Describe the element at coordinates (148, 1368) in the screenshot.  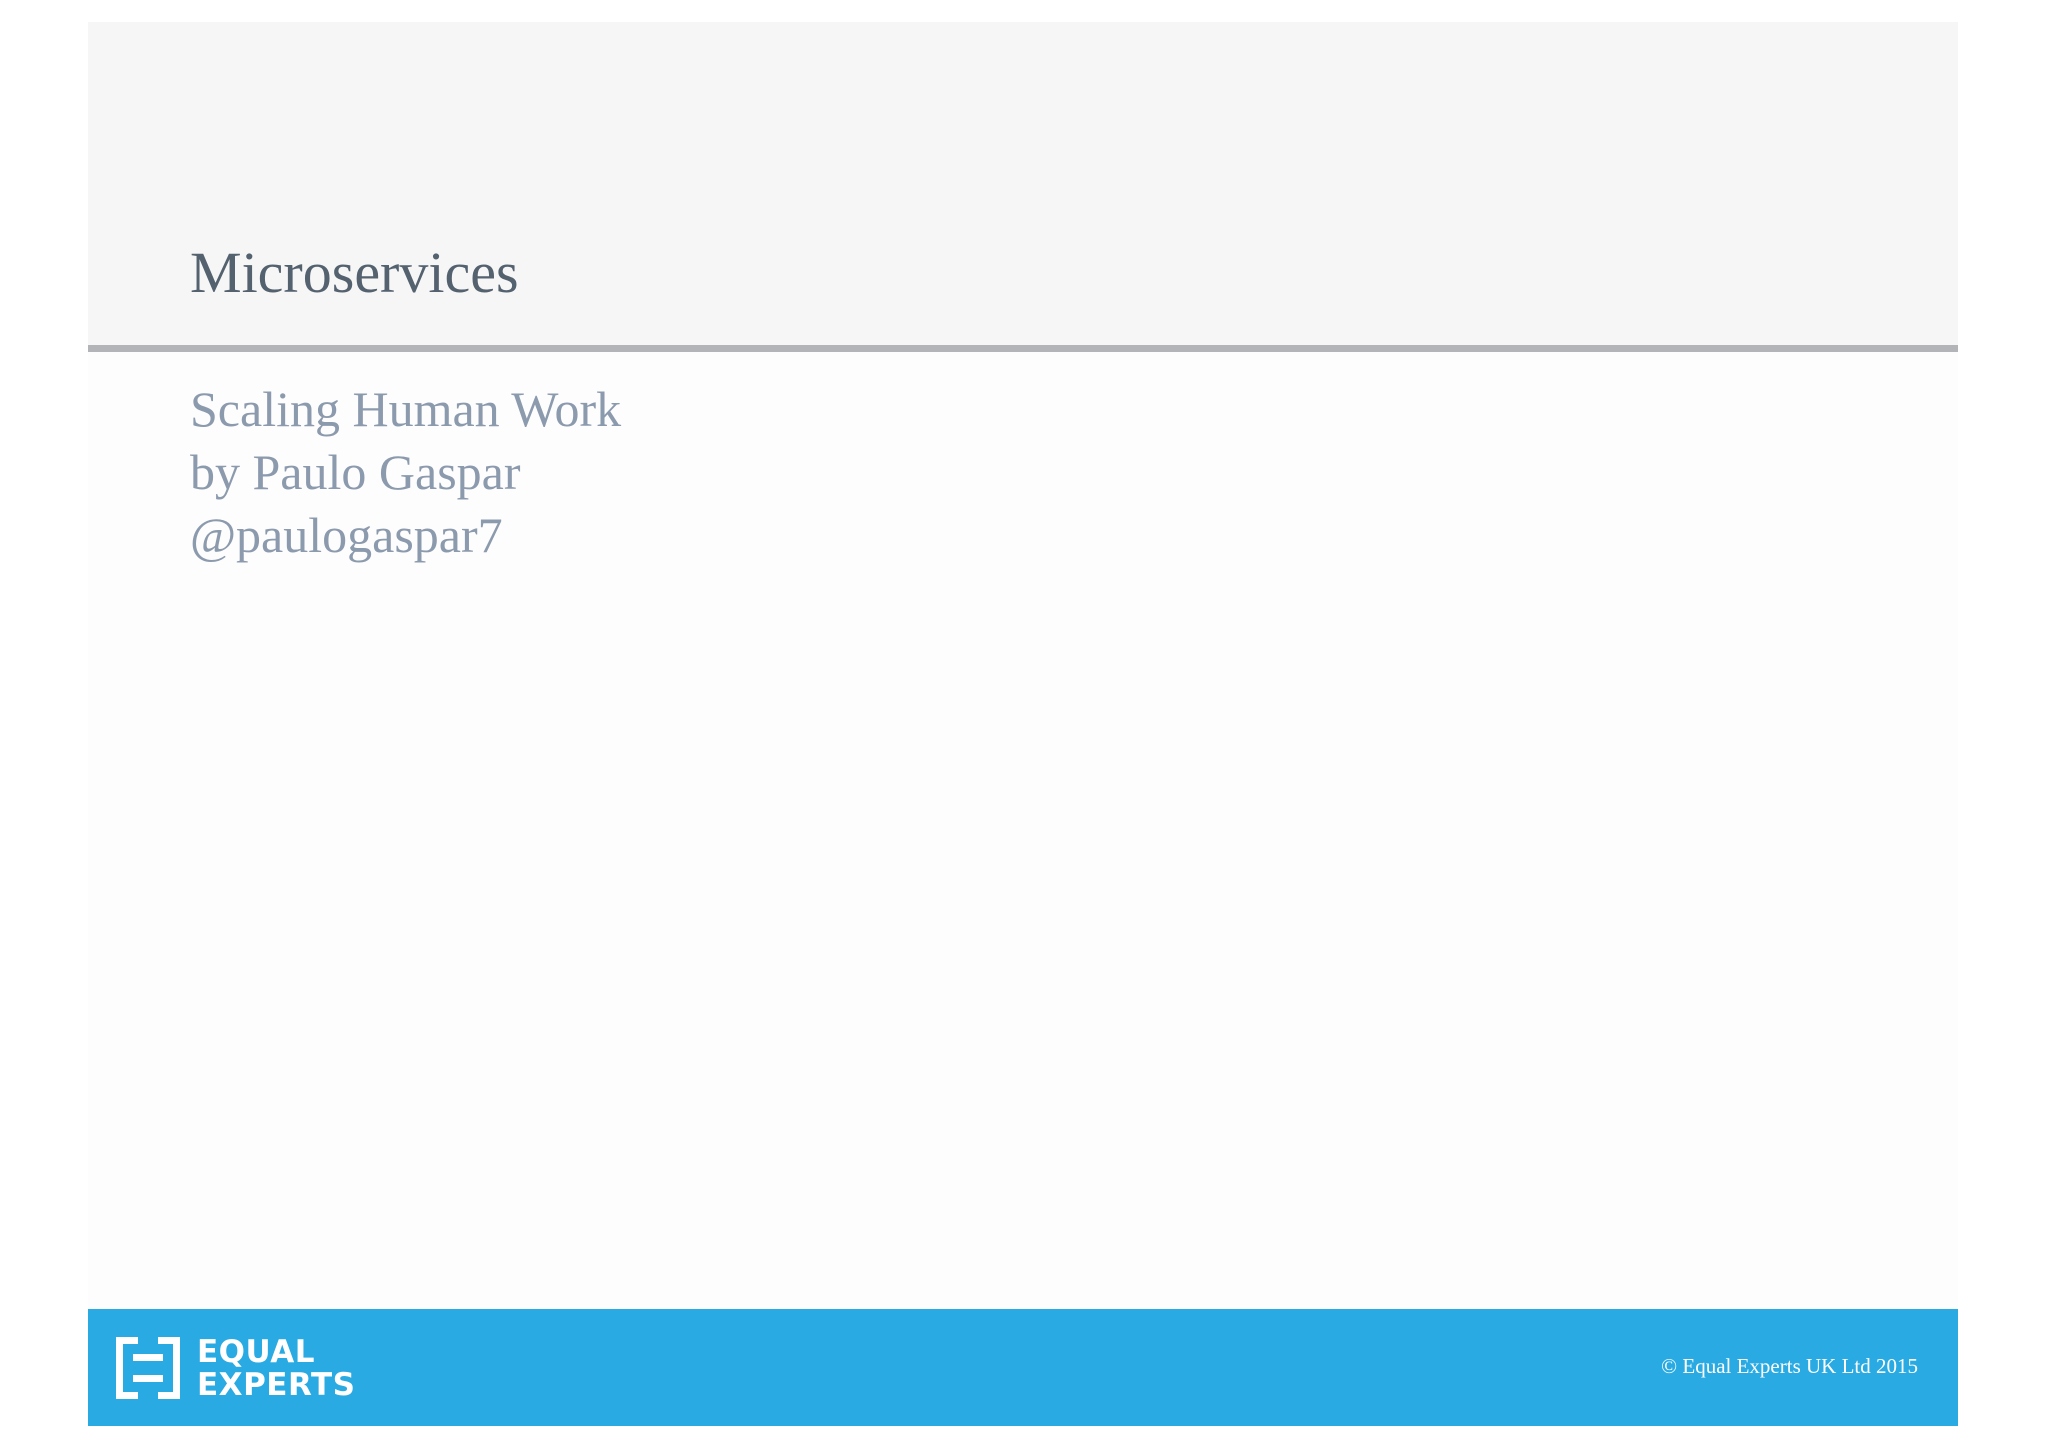
I see `equal-experts-logo-icon` at that location.